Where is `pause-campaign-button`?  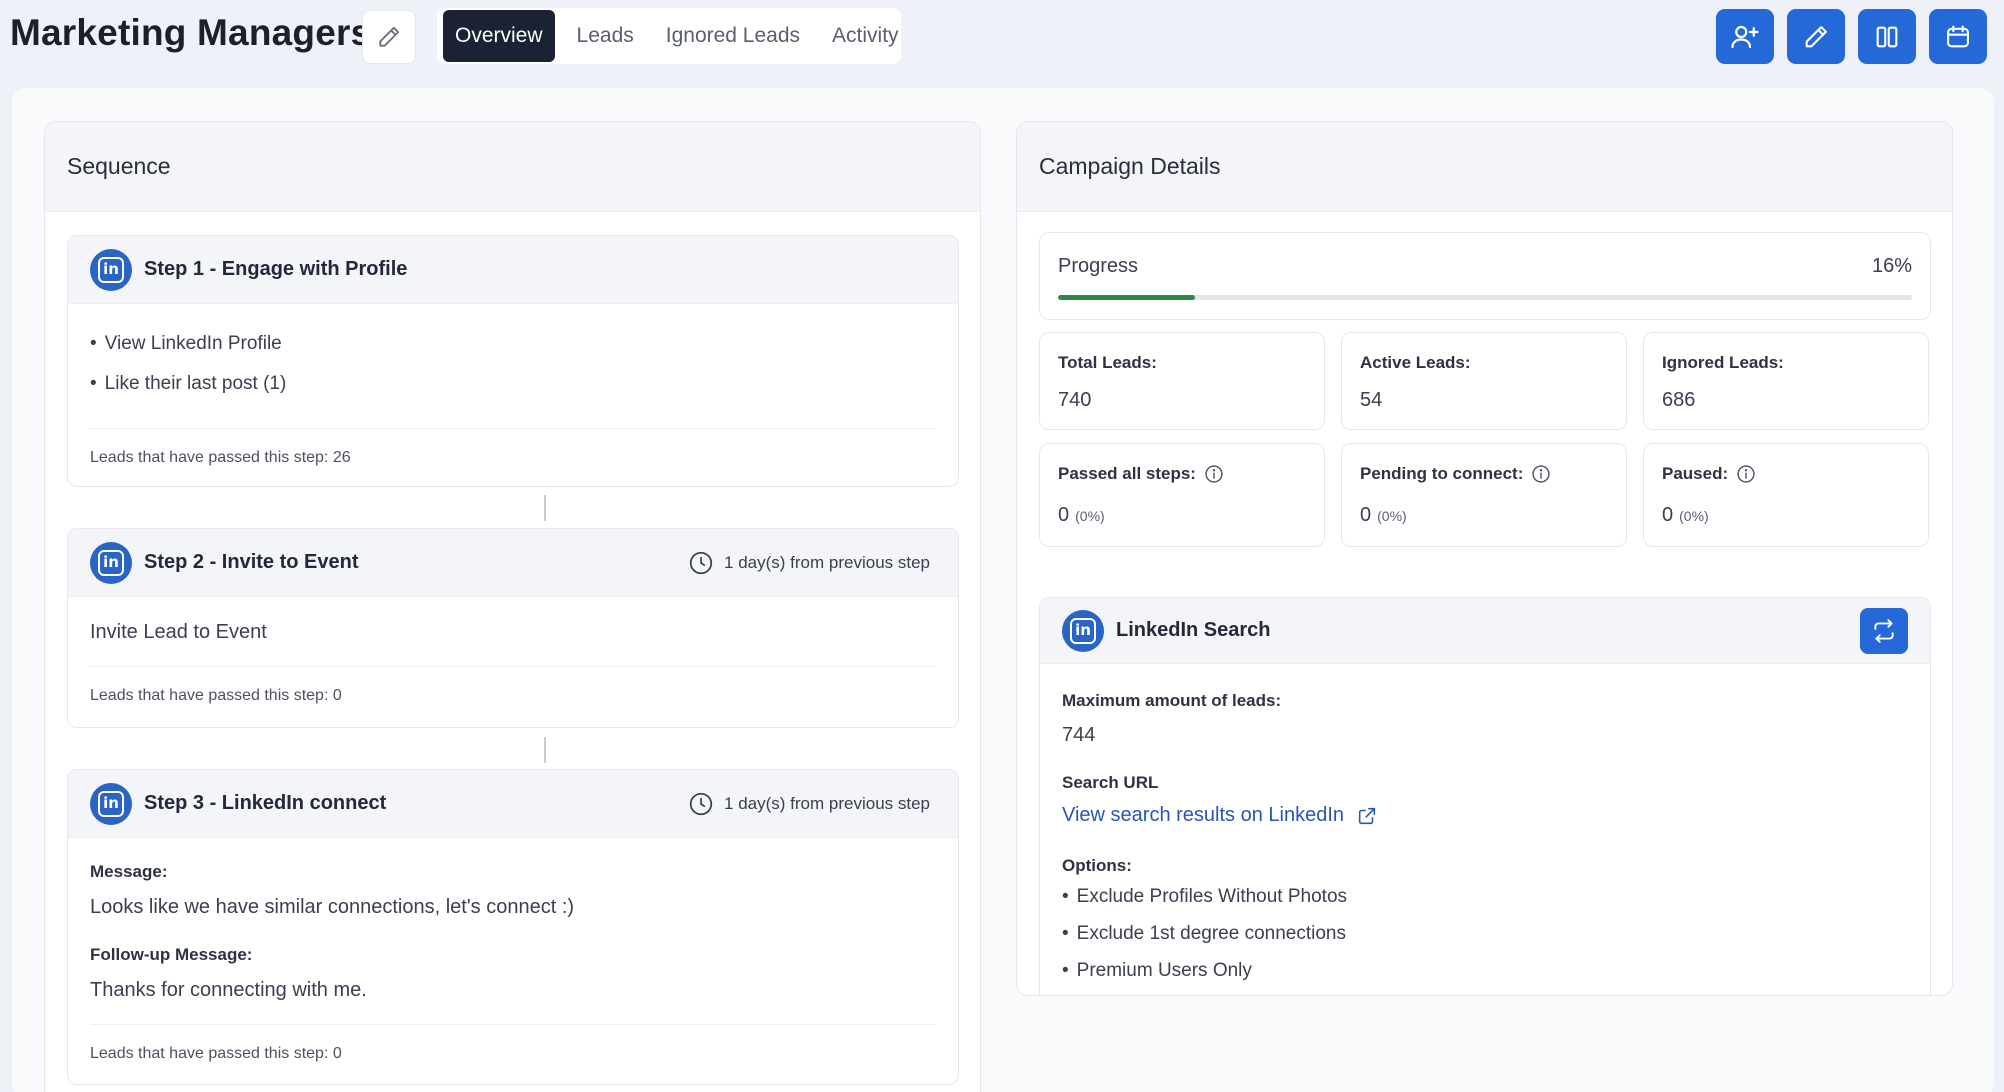 pause-campaign-button is located at coordinates (1887, 36).